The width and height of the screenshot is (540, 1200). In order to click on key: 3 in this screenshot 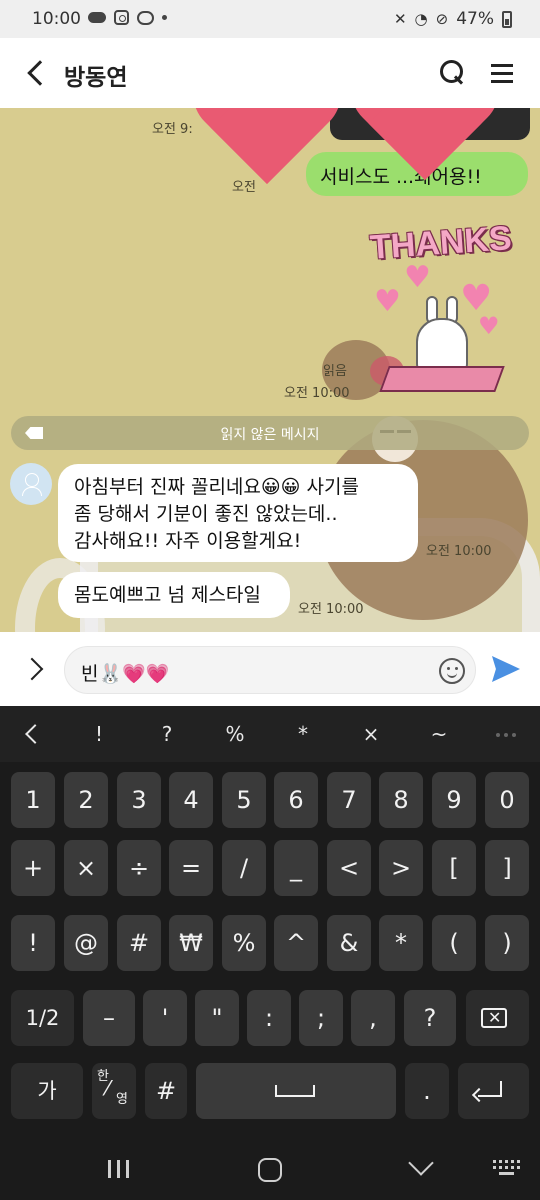, I will do `click(139, 800)`.